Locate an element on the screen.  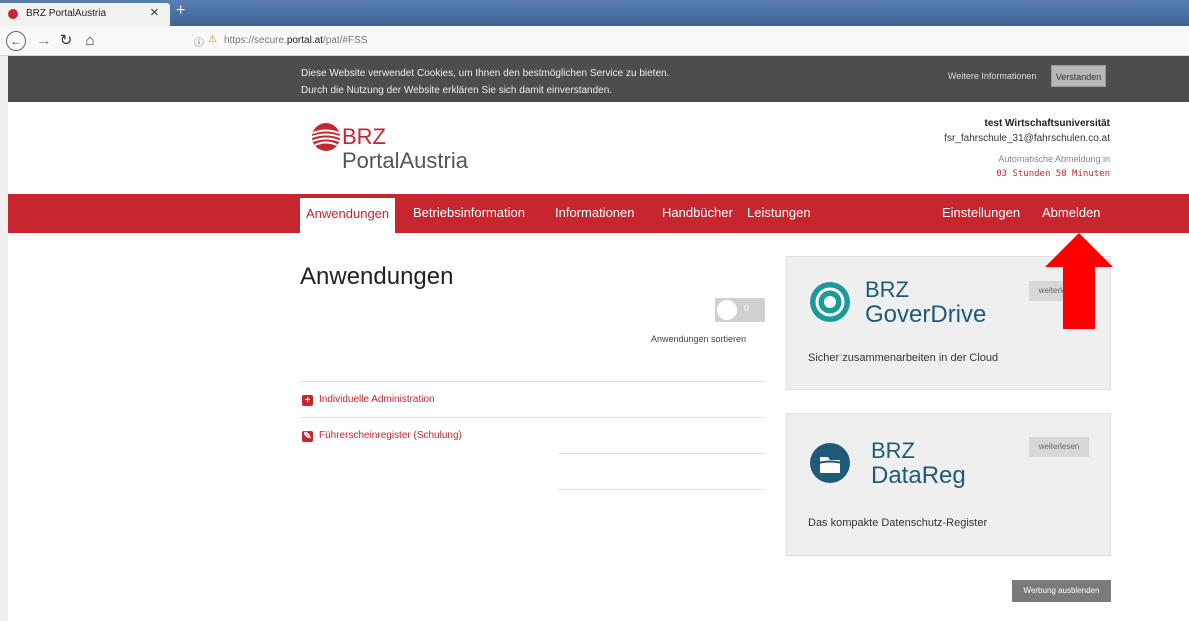
logo-brz-text: BRZ is located at coordinates (364, 136).